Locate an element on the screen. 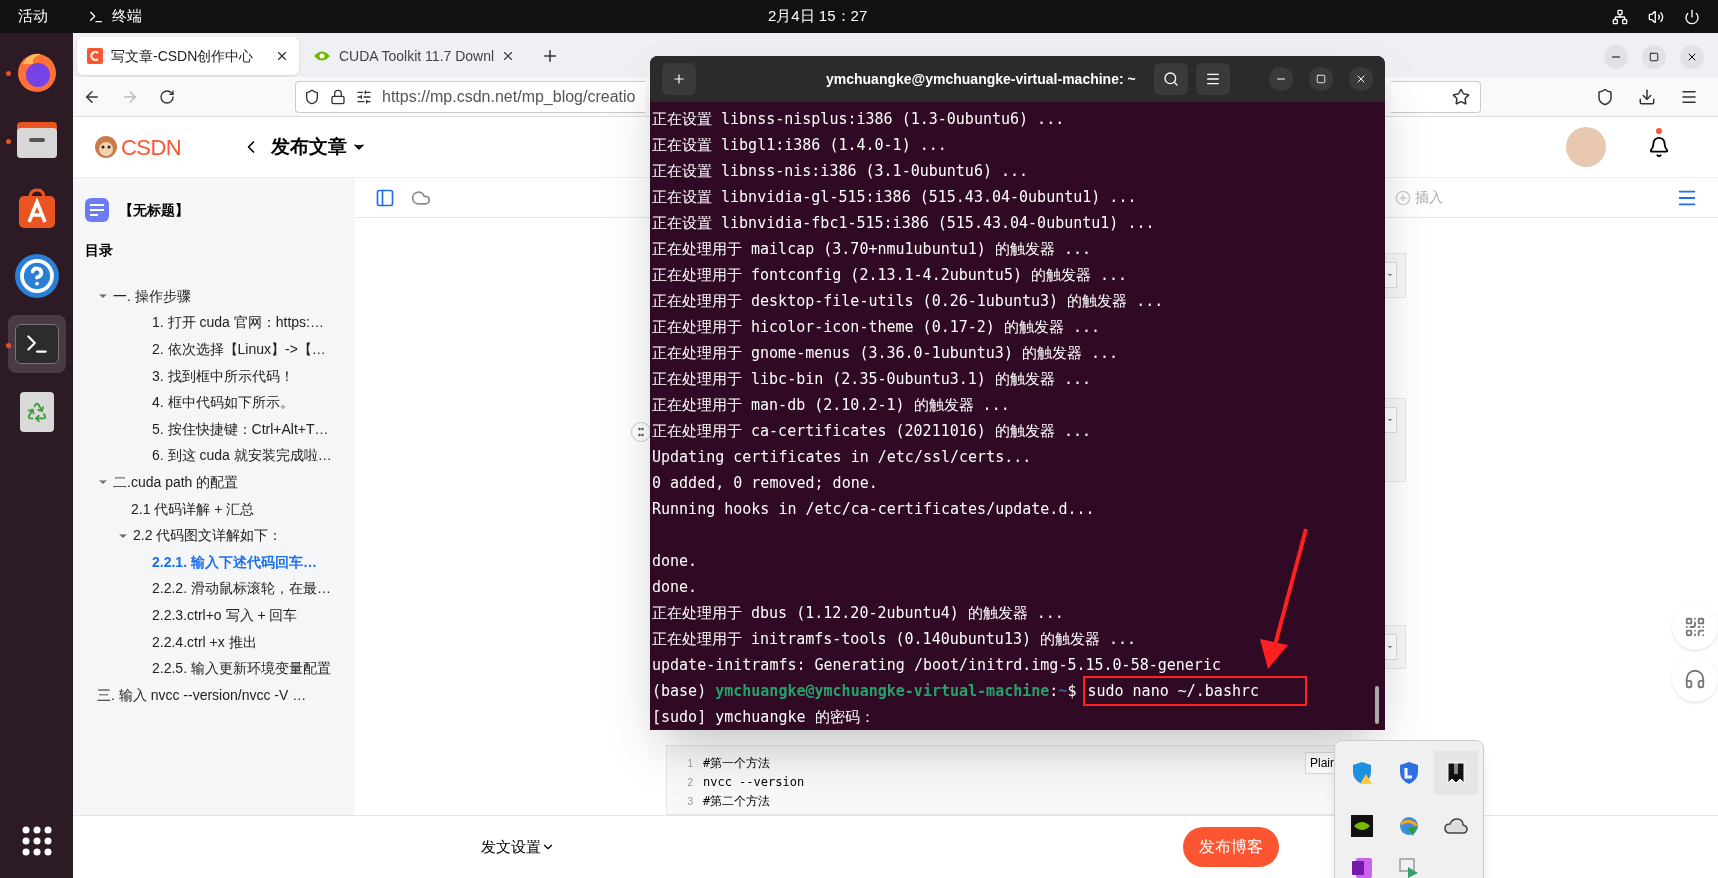 The height and width of the screenshot is (878, 1718). line-number: 1 is located at coordinates (690, 764).